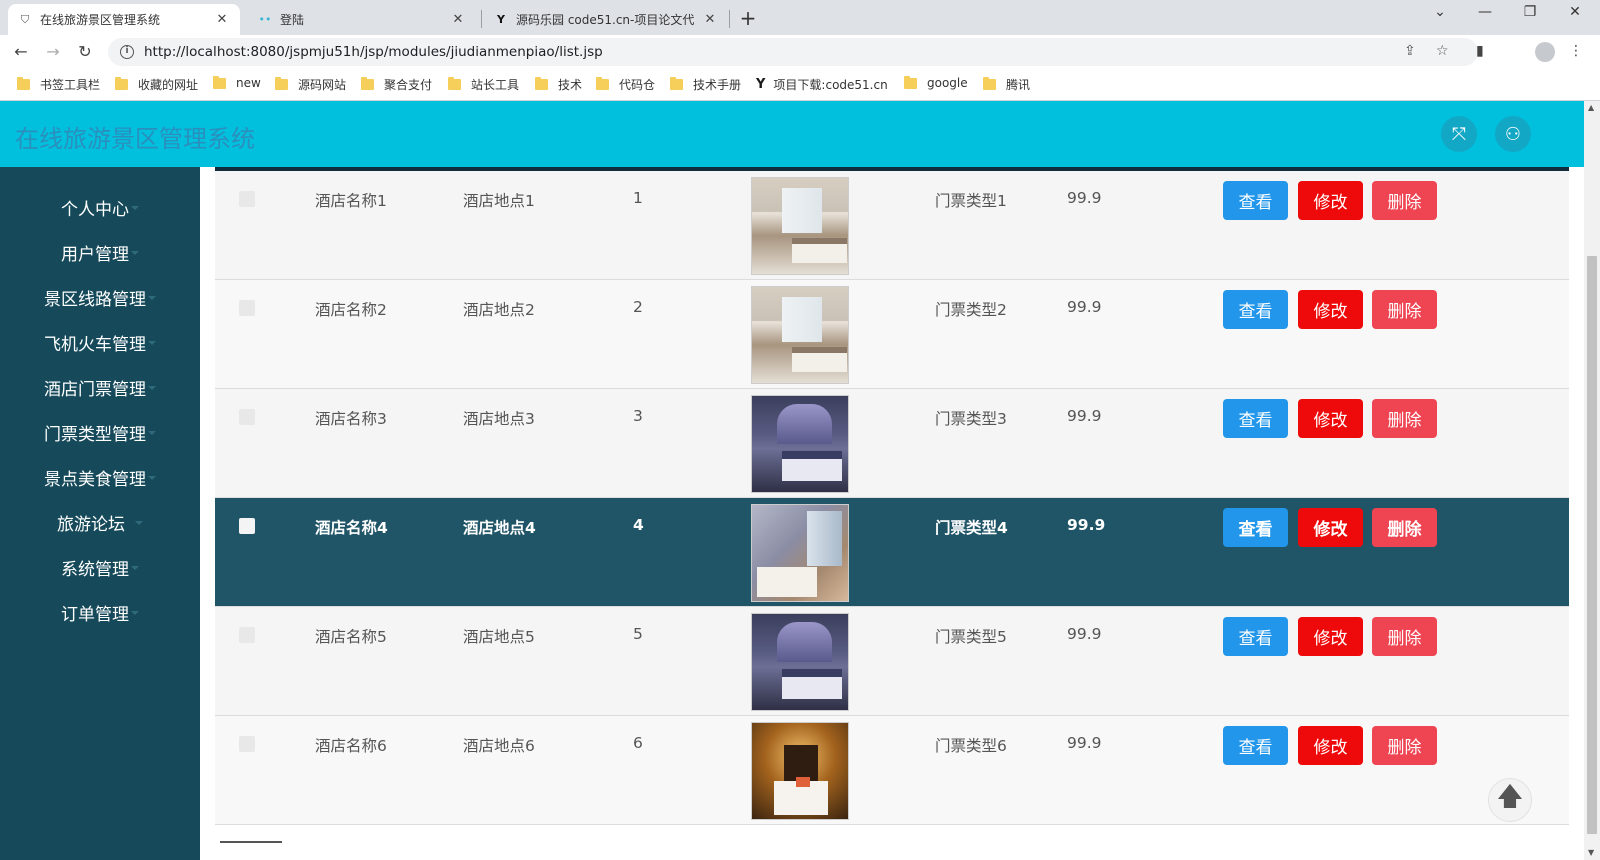  I want to click on hotel-name: 酒店名称1, so click(351, 201).